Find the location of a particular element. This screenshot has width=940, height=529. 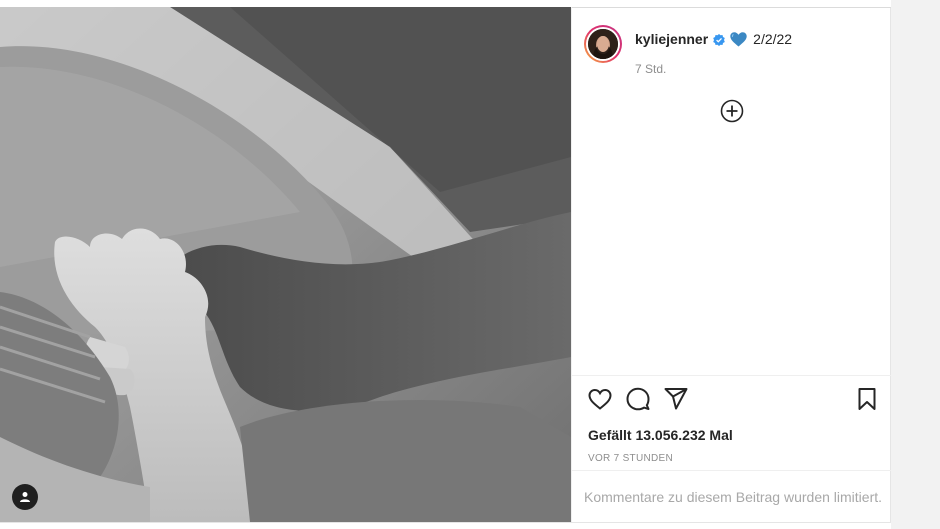

bottom-border is located at coordinates (445, 522).